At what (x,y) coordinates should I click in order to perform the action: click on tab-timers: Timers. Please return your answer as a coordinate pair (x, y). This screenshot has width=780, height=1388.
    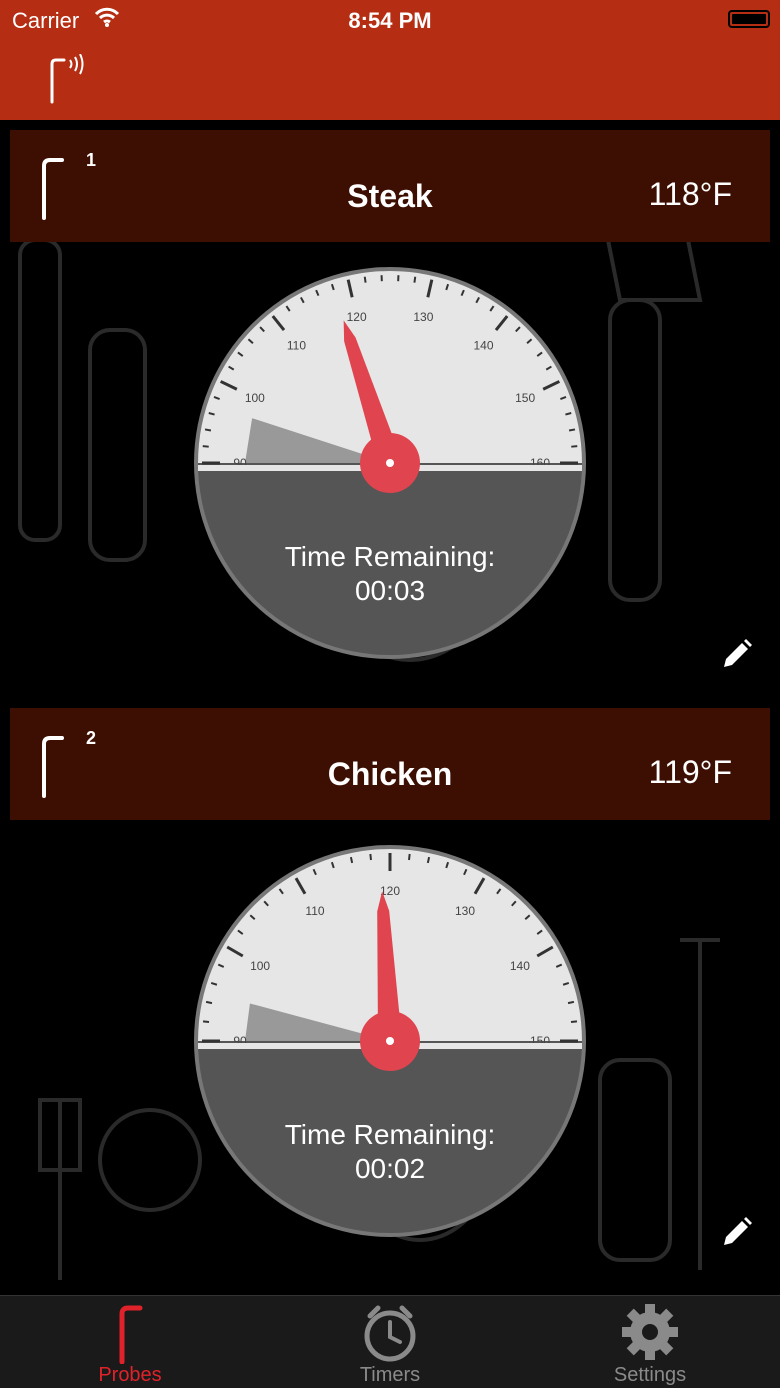
    Looking at the image, I should click on (390, 1342).